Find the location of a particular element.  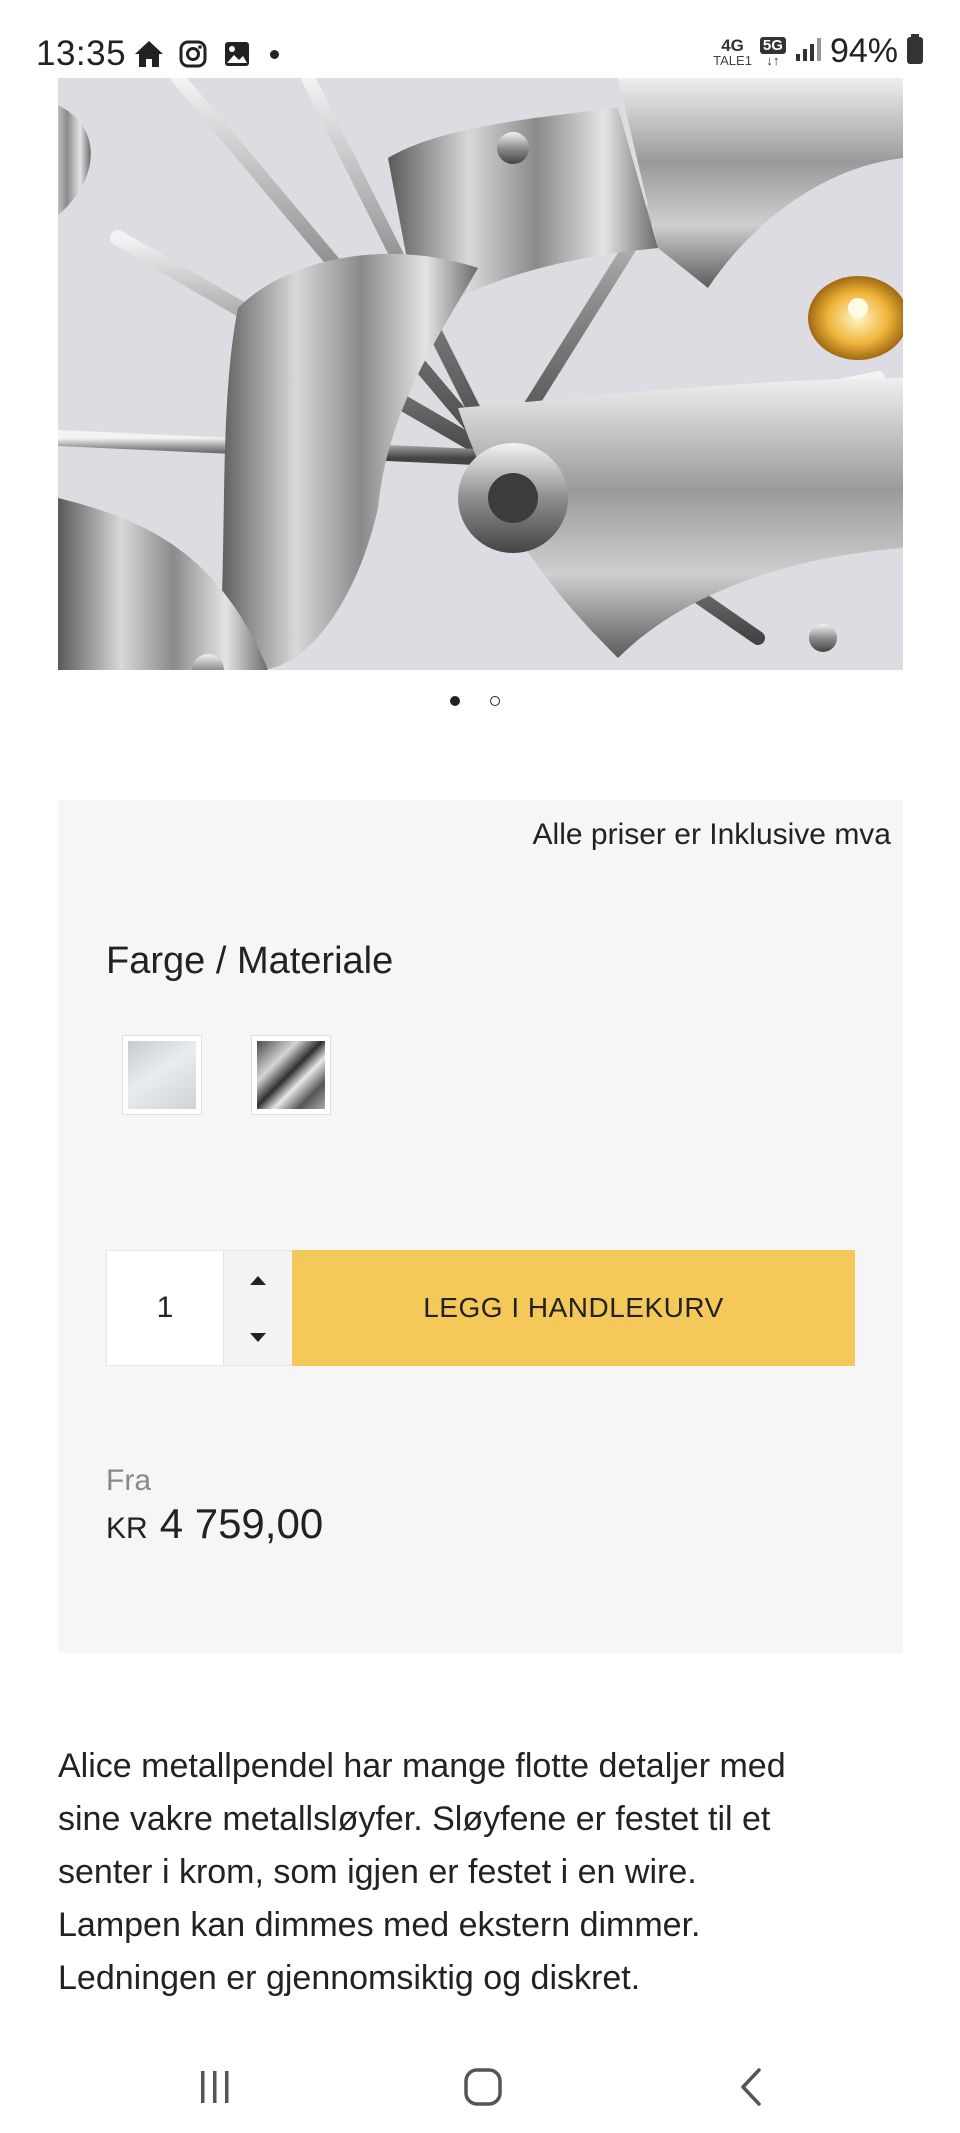

quantity-stepper is located at coordinates (258, 1308).